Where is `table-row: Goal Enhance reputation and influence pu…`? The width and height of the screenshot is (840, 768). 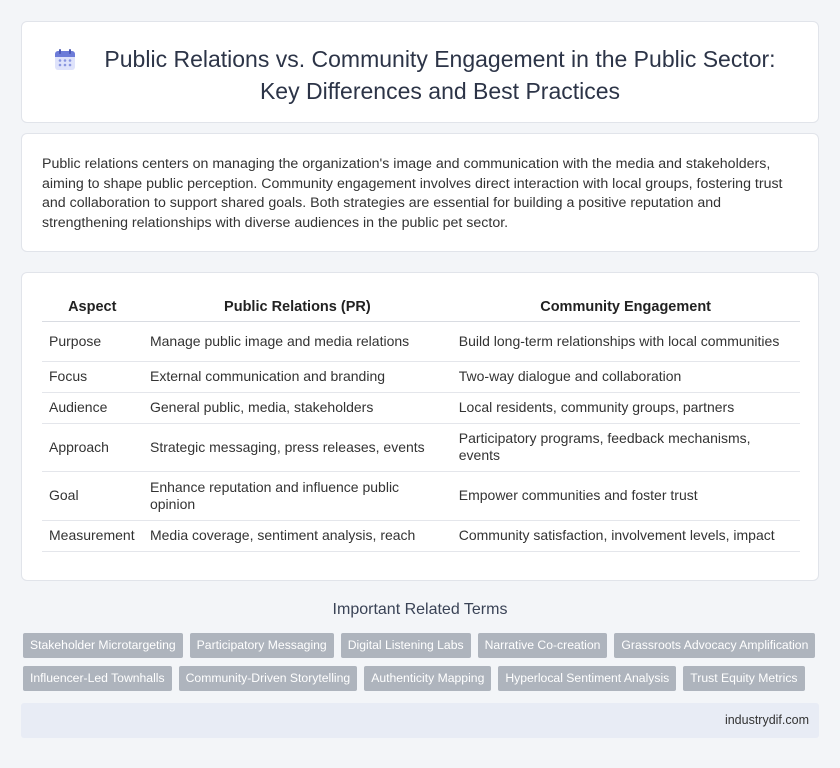
table-row: Goal Enhance reputation and influence pu… is located at coordinates (421, 496).